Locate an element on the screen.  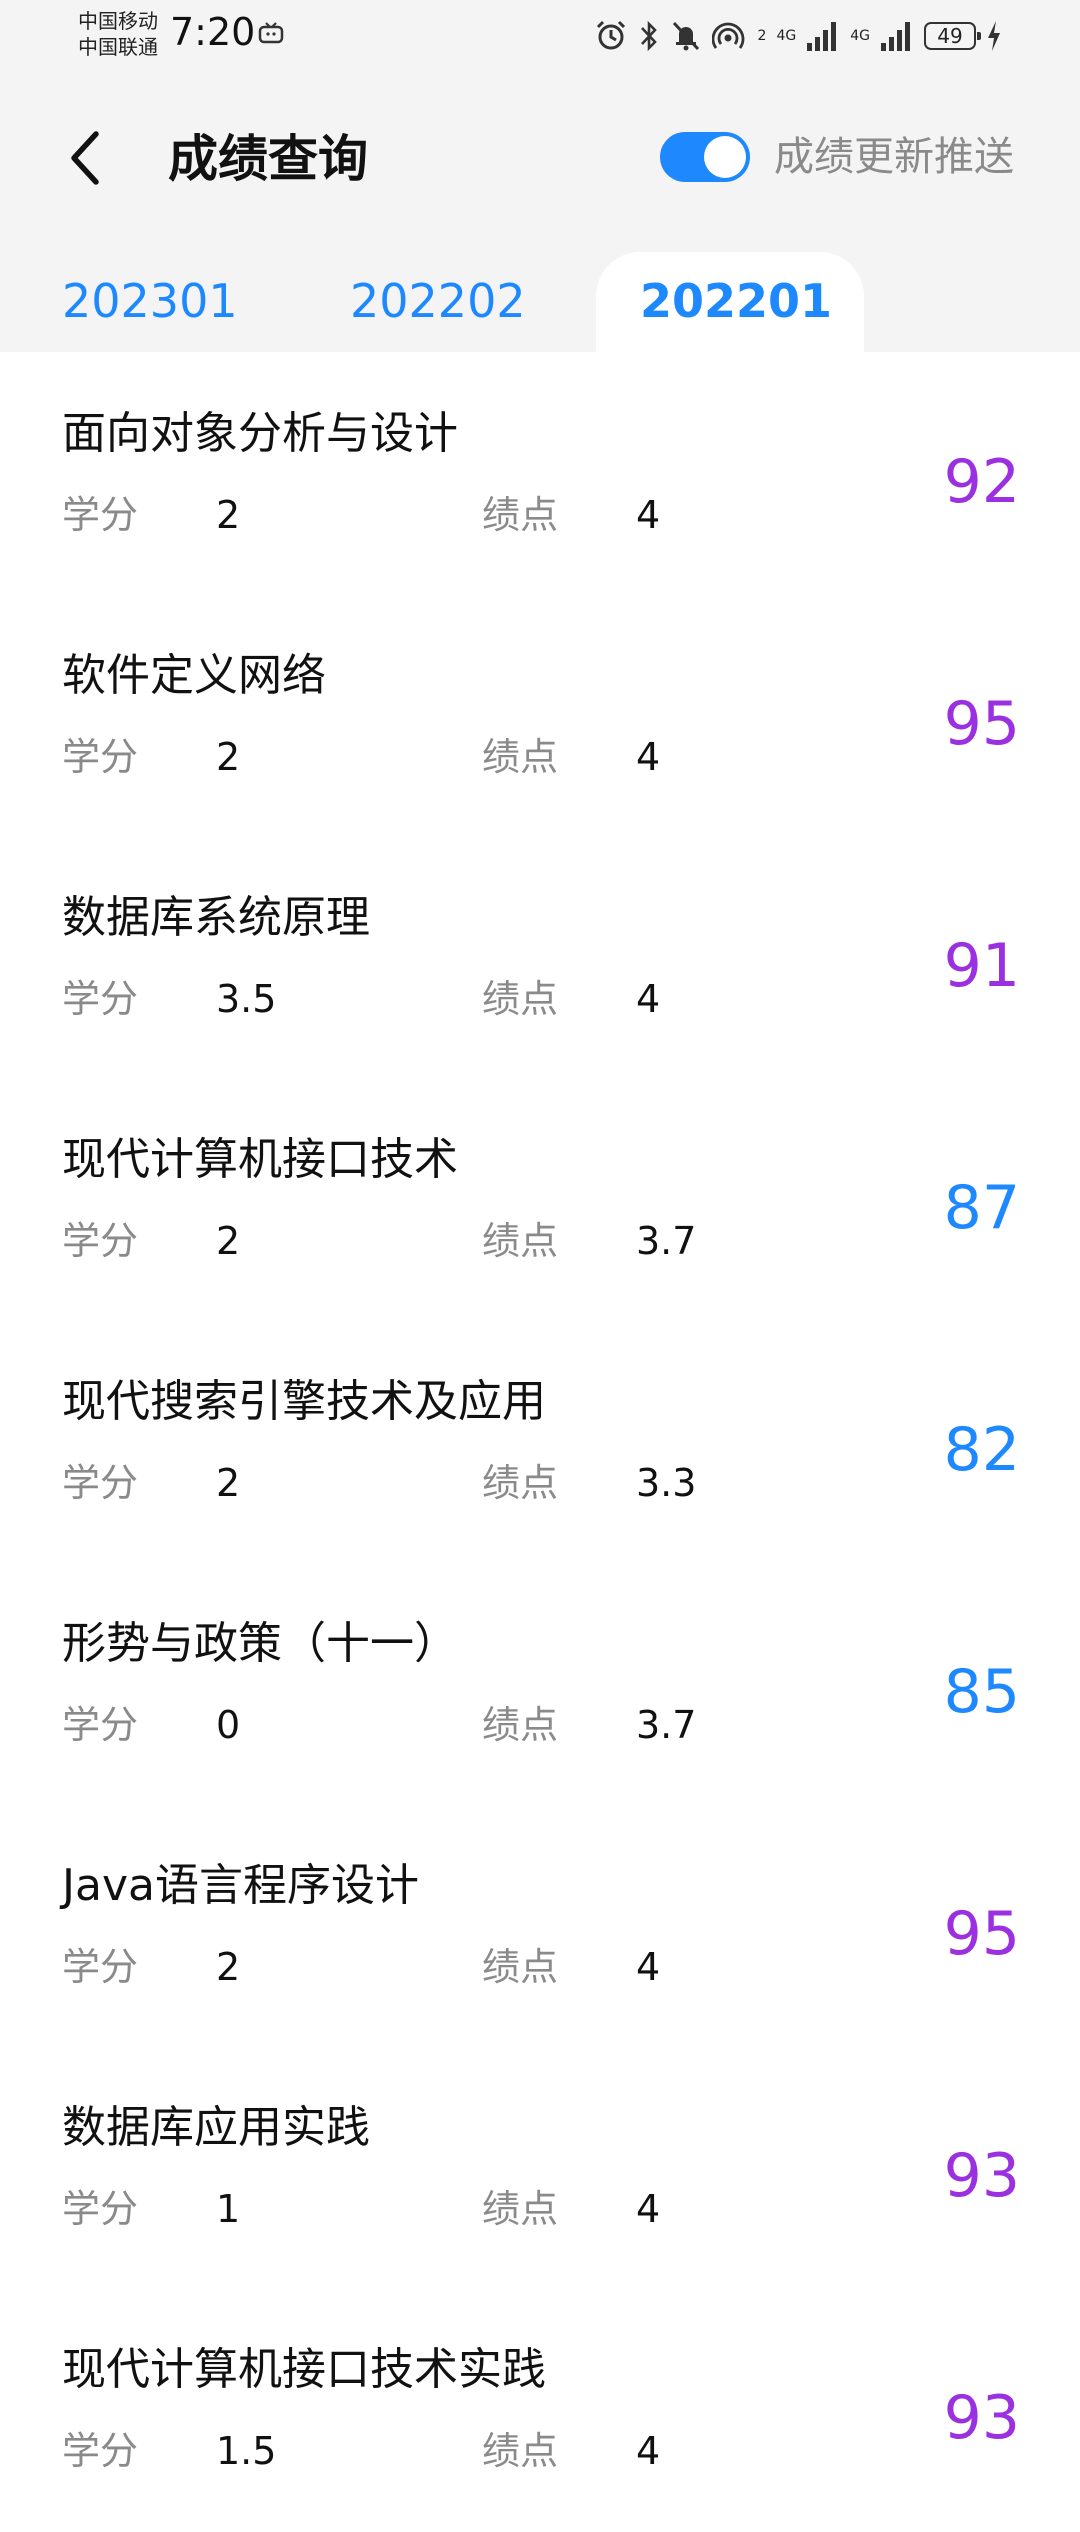
carrier-1: 中国移动 is located at coordinates (118, 21).